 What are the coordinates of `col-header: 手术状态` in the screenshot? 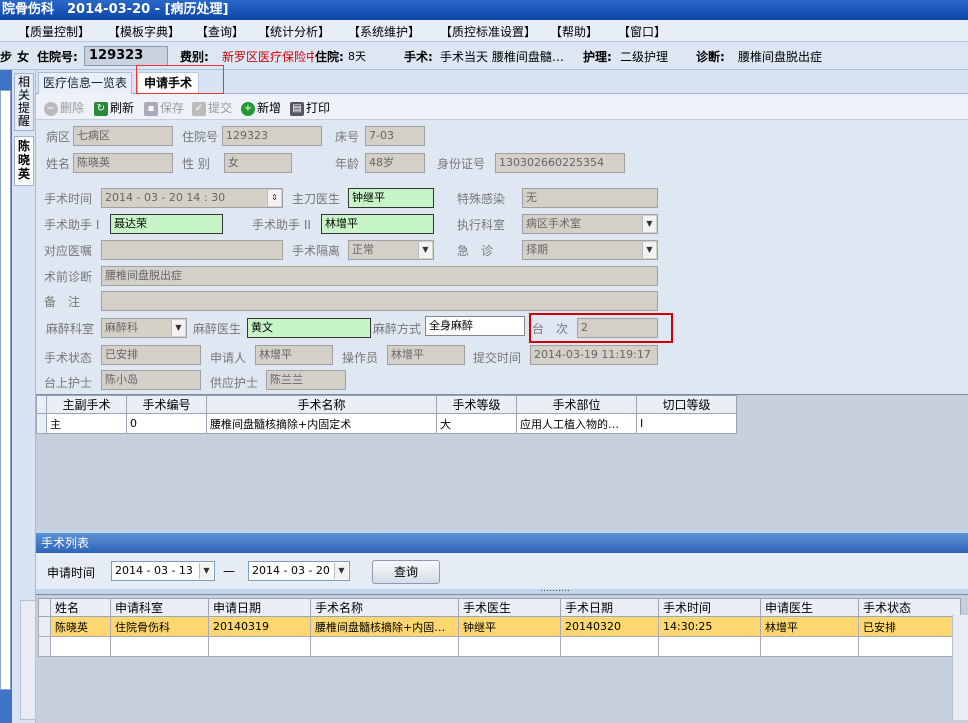 It's located at (909, 607).